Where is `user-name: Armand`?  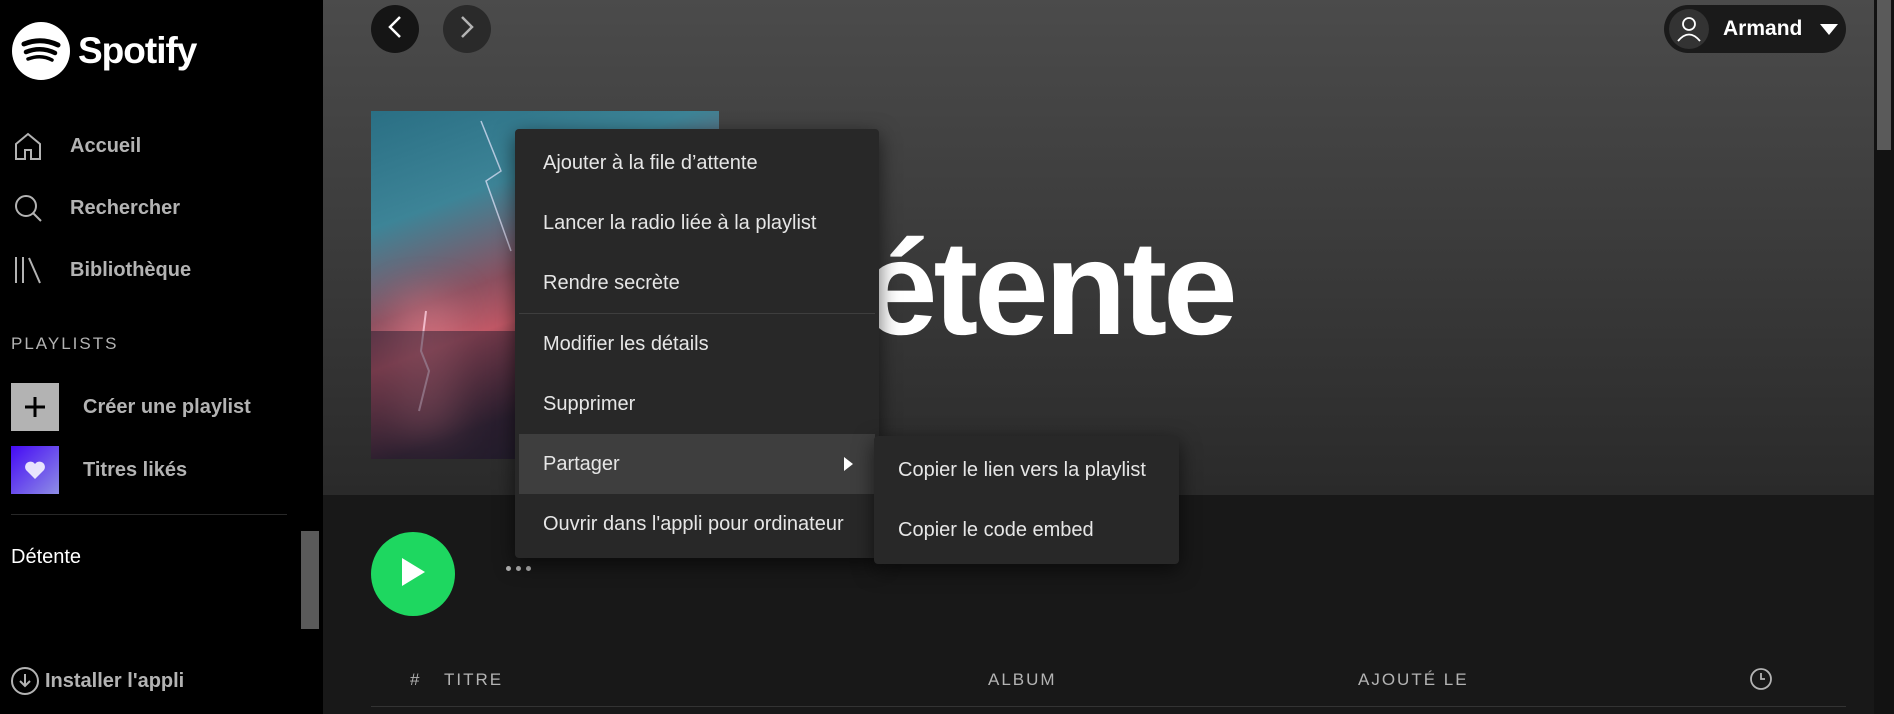
user-name: Armand is located at coordinates (1763, 28).